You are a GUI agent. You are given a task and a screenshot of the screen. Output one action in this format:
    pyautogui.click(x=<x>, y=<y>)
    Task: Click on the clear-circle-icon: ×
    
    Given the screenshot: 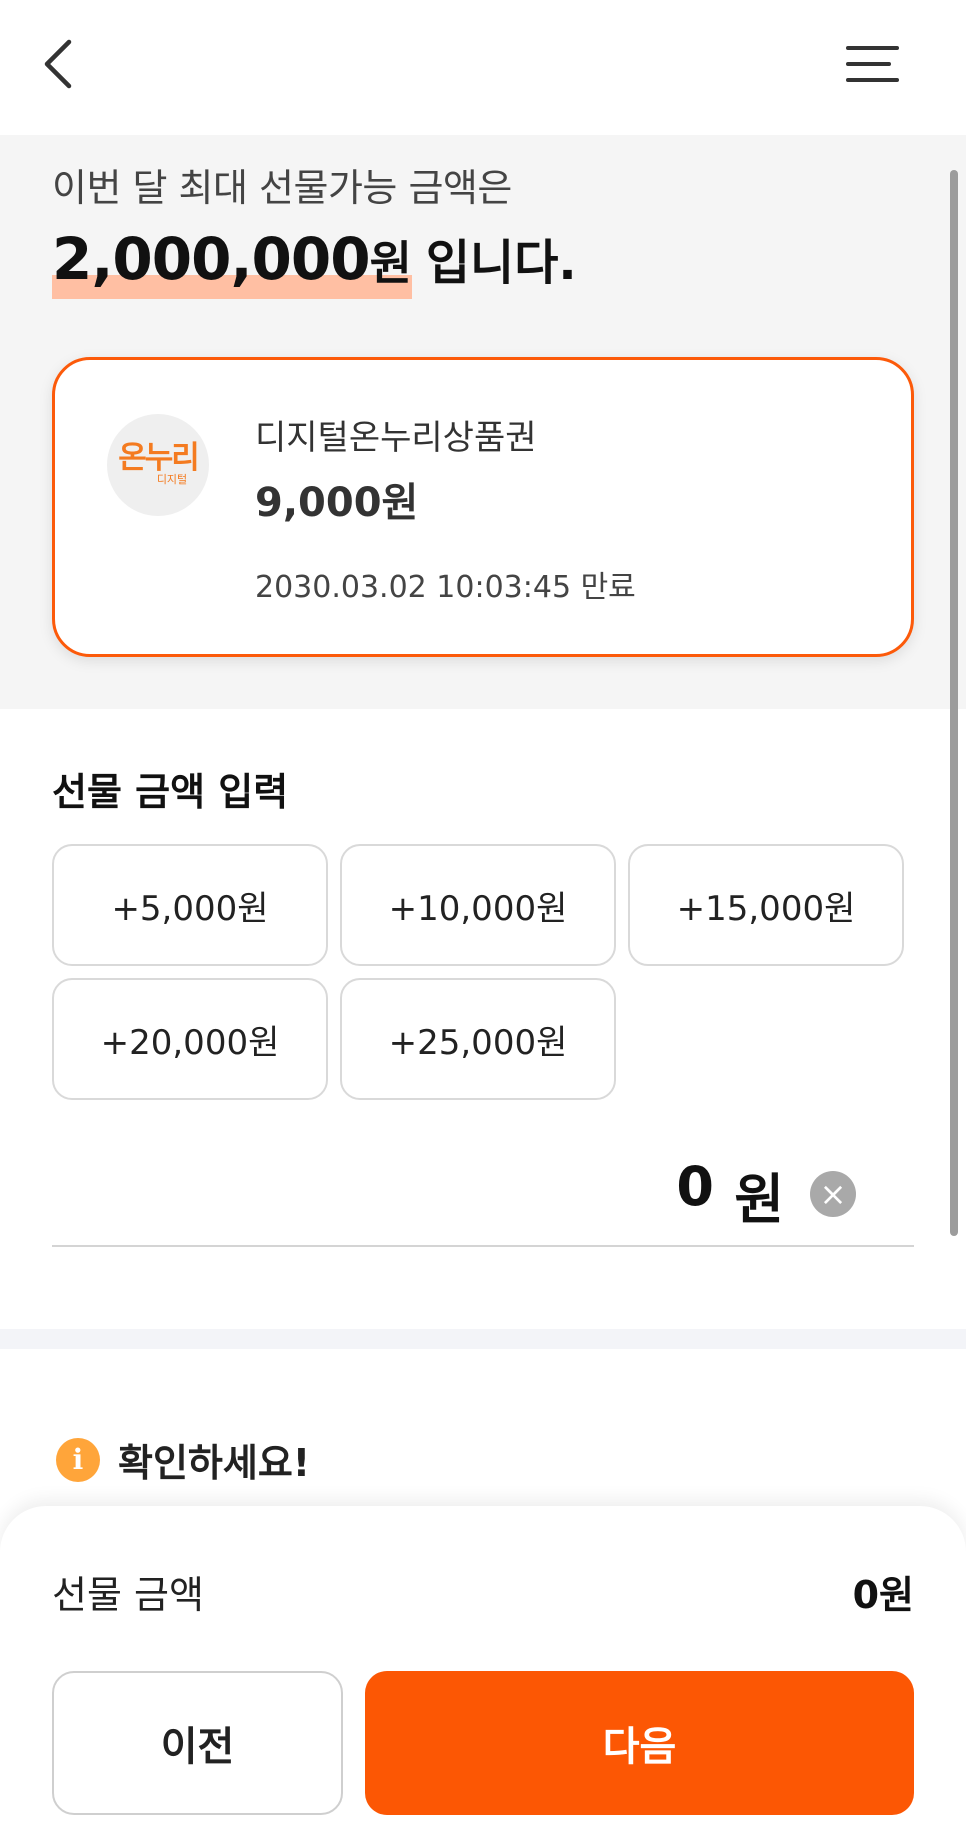 What is the action you would take?
    pyautogui.click(x=833, y=1194)
    